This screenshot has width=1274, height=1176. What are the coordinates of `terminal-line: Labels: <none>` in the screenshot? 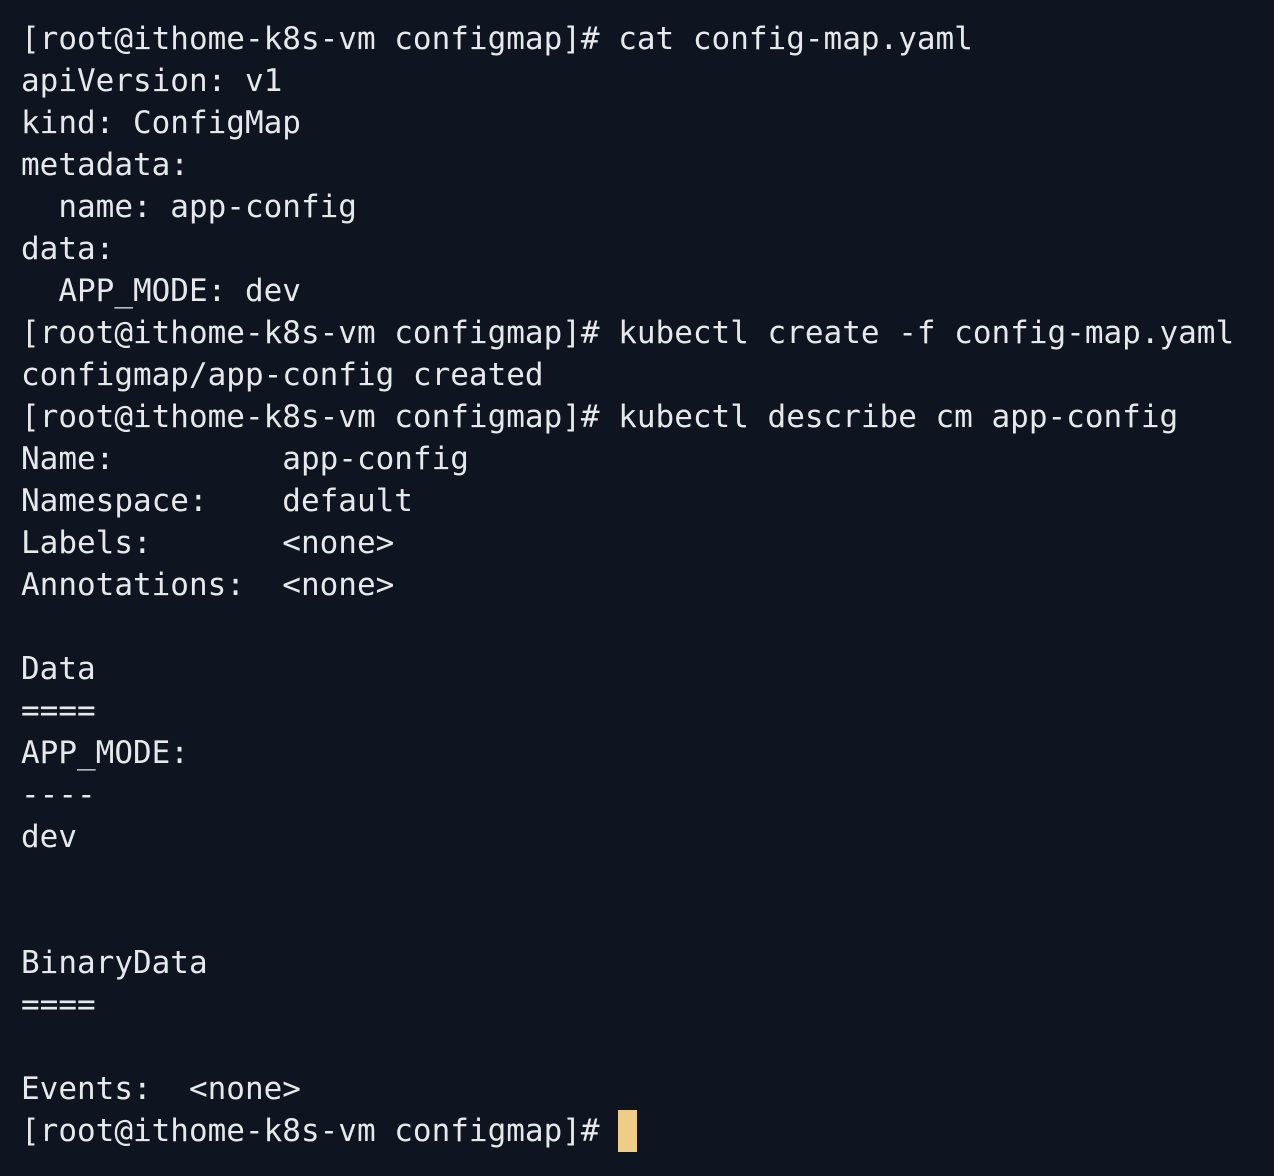 It's located at (208, 543).